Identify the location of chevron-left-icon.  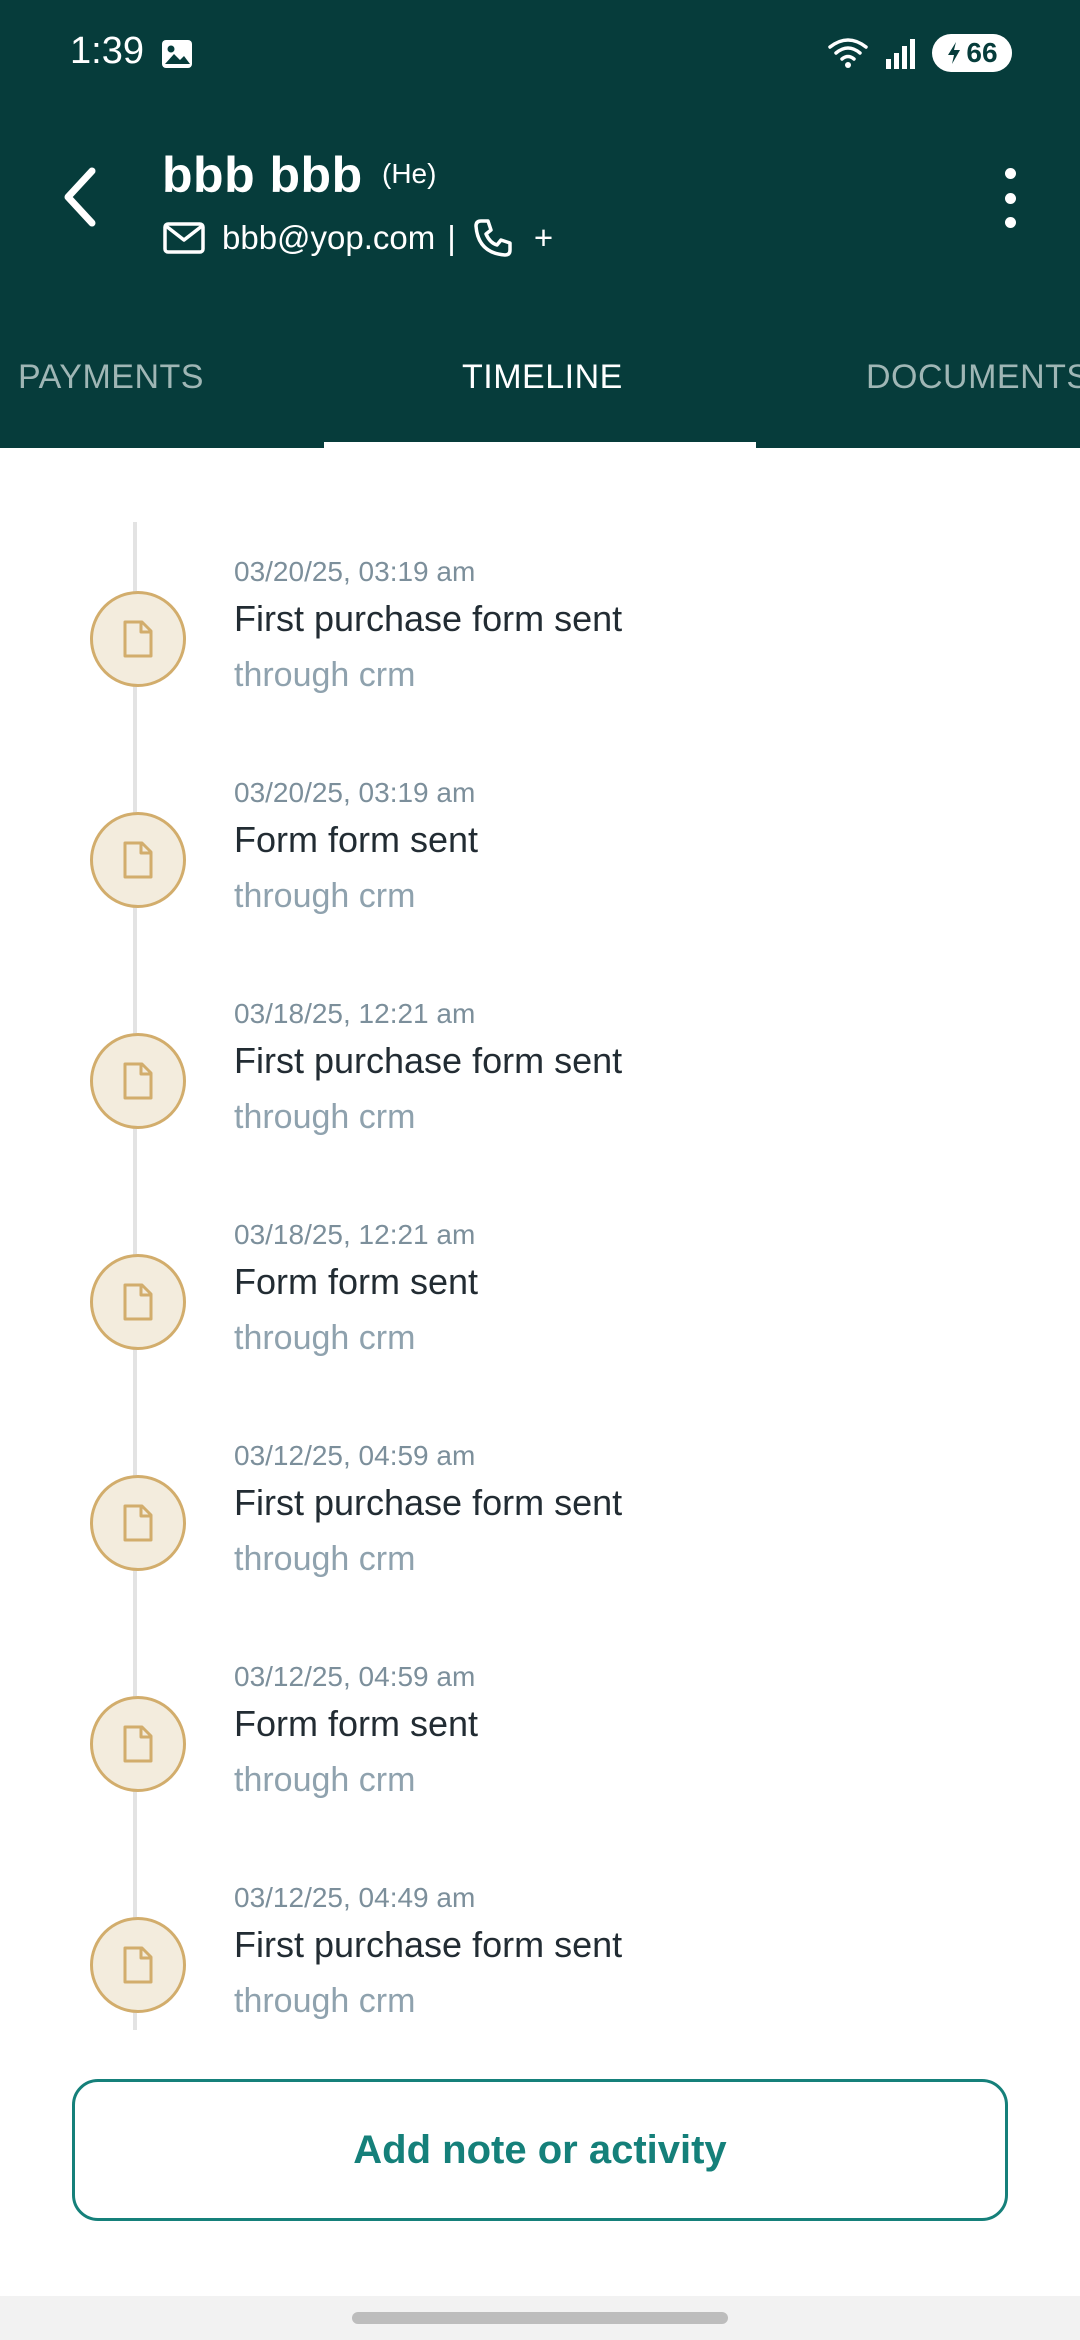
(80, 197).